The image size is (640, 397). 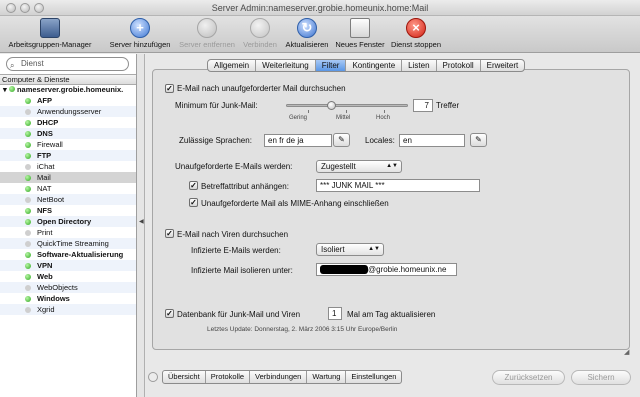 I want to click on sidebar-item-open-directory: Open Directory, so click(x=68, y=221).